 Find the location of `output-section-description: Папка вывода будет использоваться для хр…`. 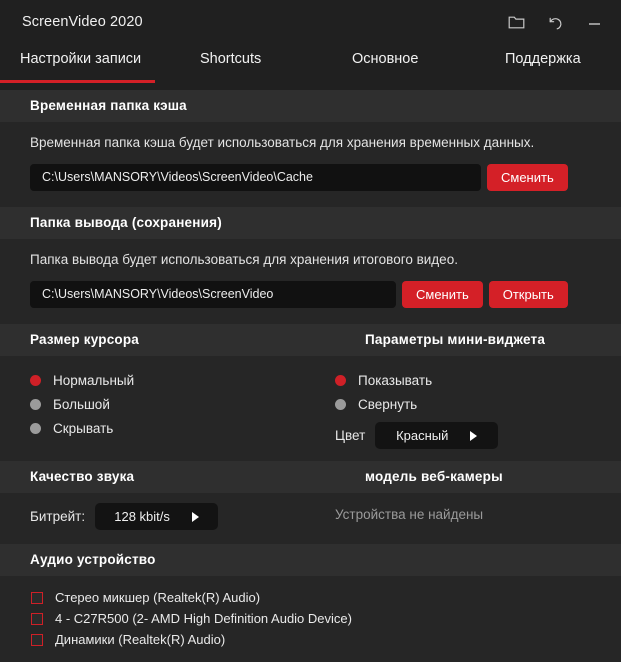

output-section-description: Папка вывода будет использоваться для хр… is located at coordinates (244, 260).